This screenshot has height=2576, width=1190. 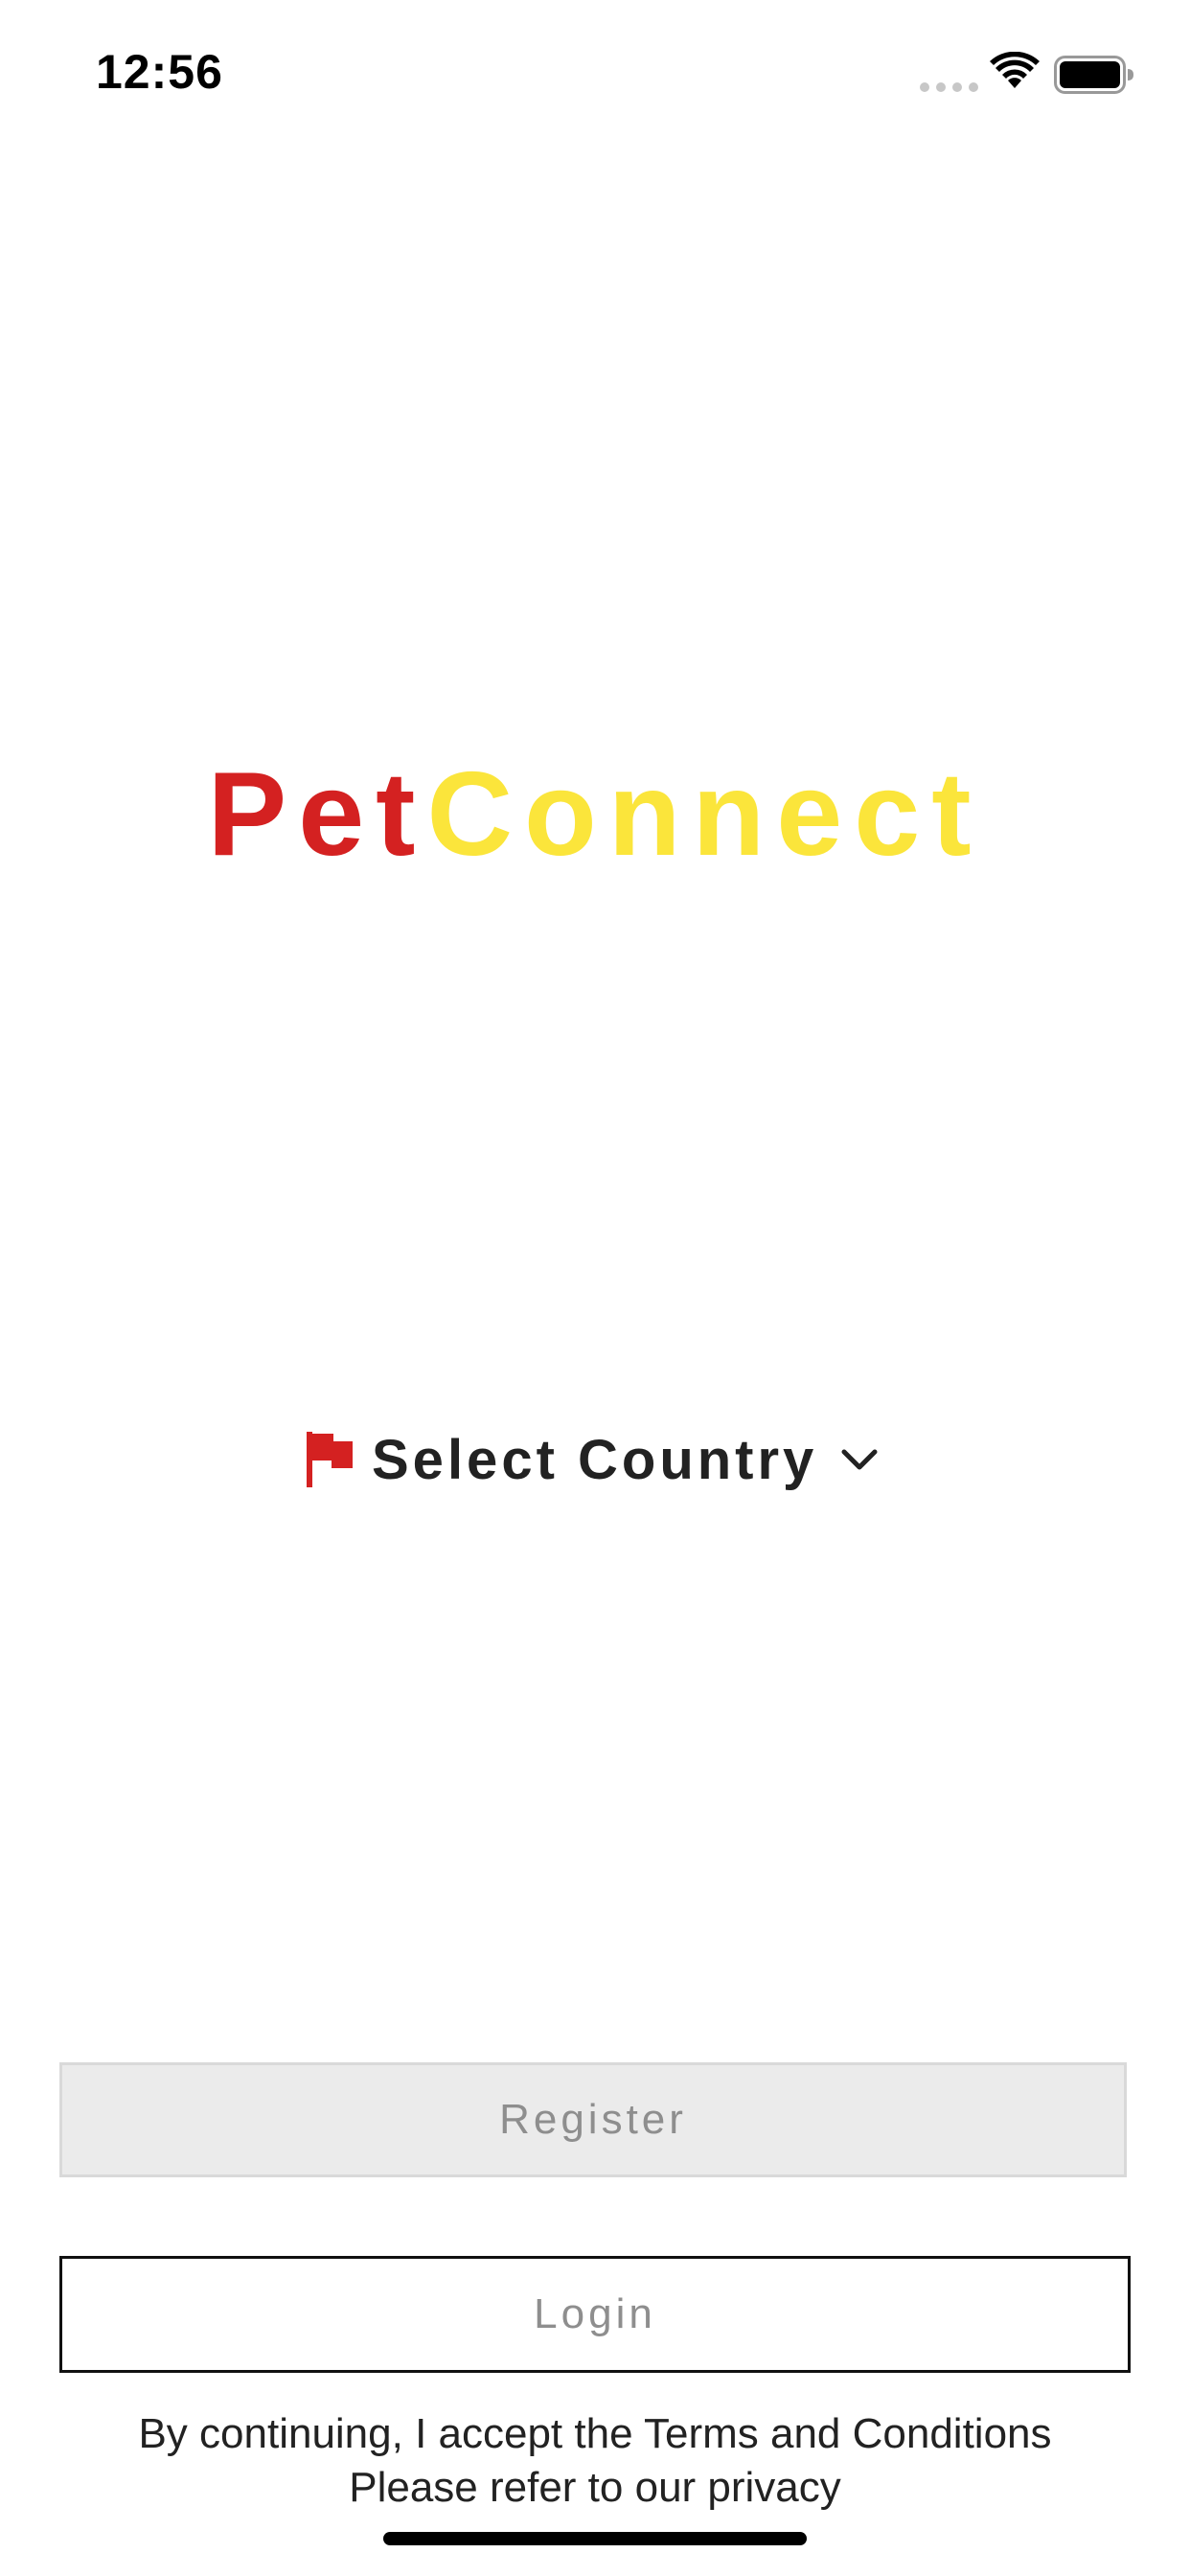 I want to click on app-logo: PetConnect, so click(x=595, y=815).